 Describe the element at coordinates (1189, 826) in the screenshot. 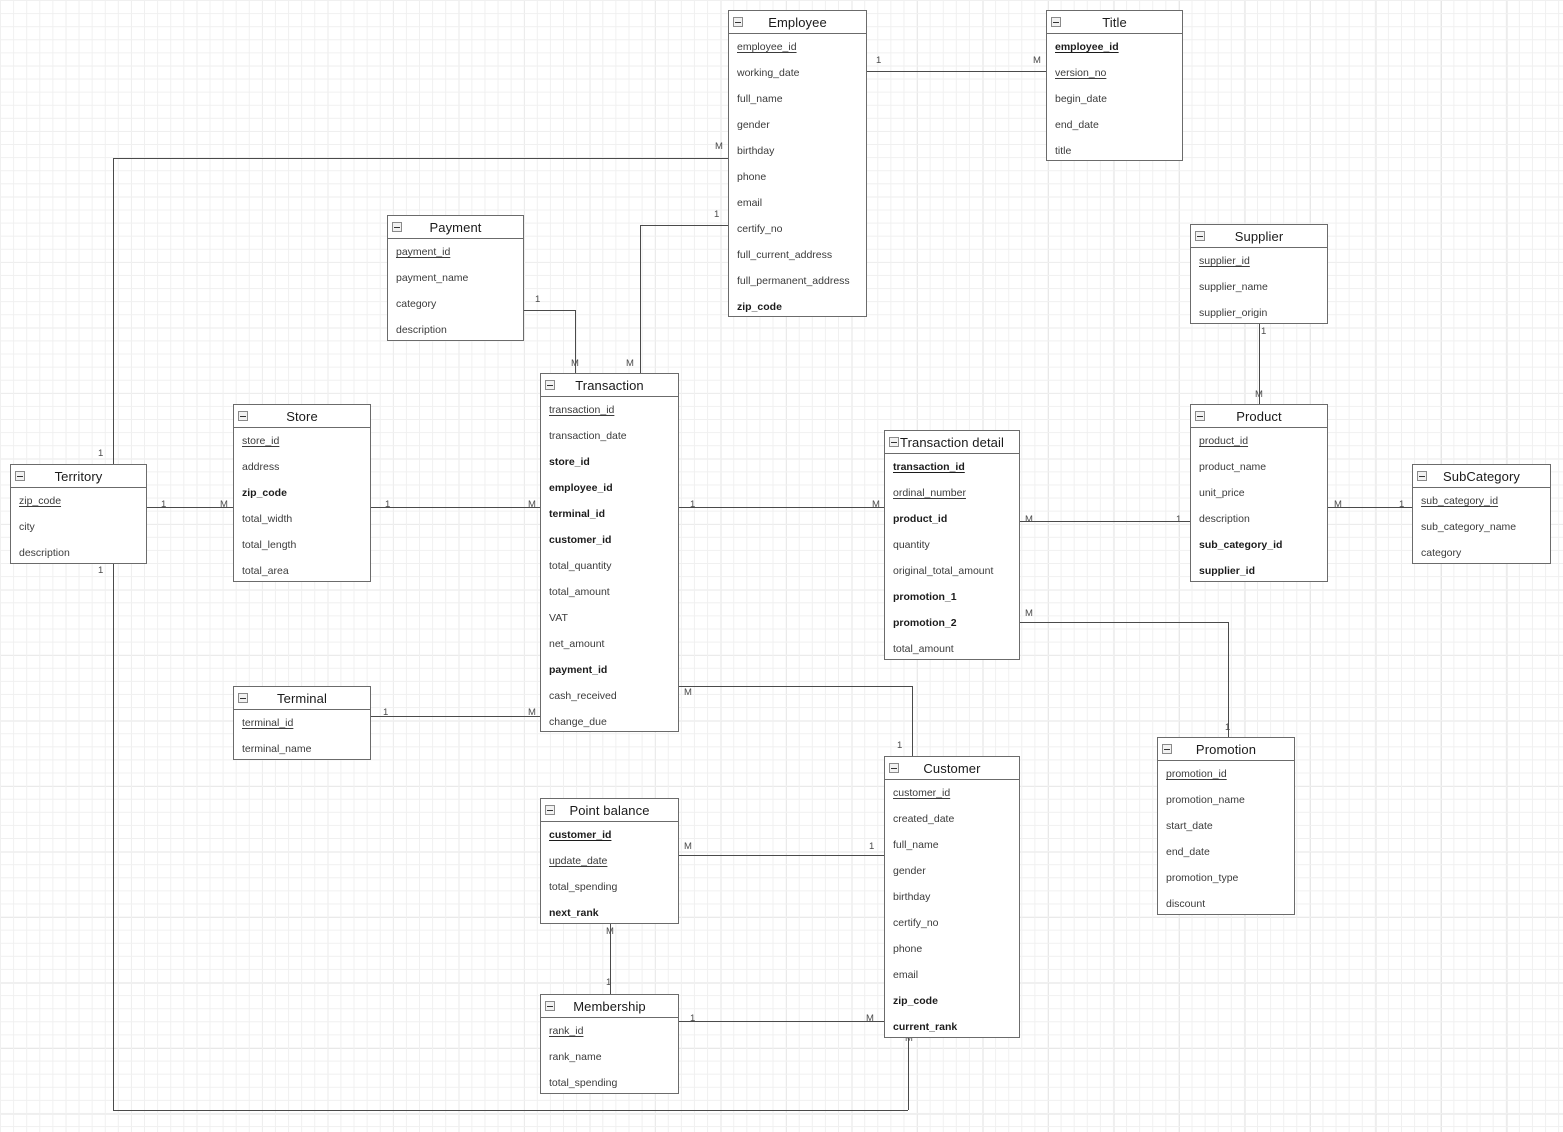

I see `attribute-label: start_date` at that location.